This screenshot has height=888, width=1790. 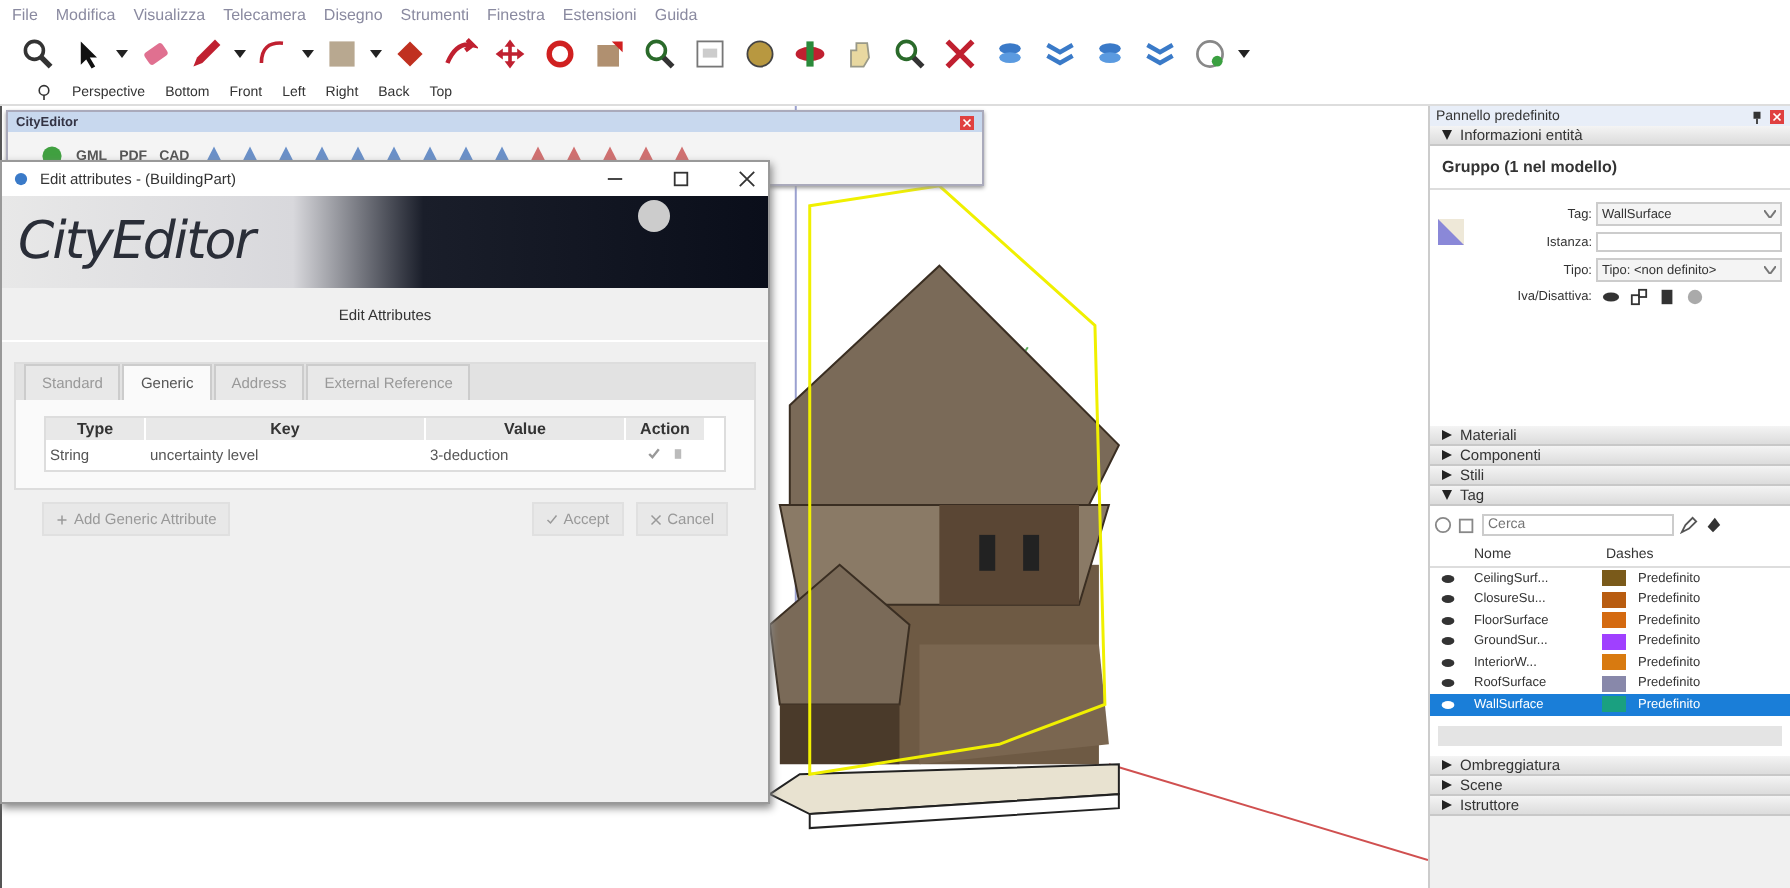 I want to click on zoom-icon, so click(x=910, y=54).